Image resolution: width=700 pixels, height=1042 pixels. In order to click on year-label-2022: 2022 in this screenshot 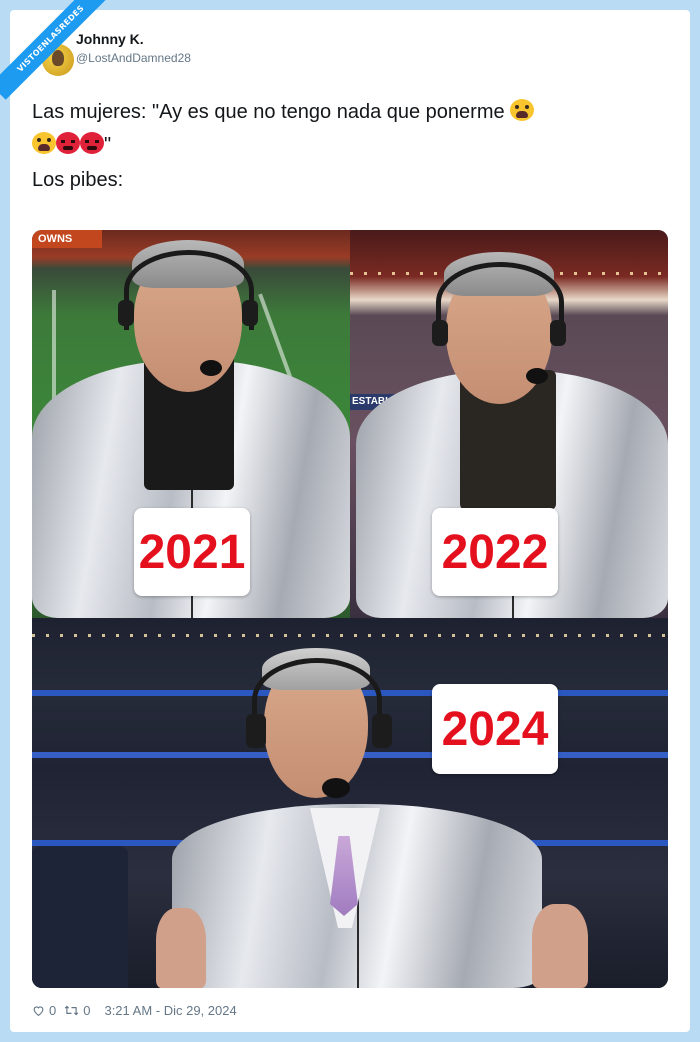, I will do `click(495, 552)`.